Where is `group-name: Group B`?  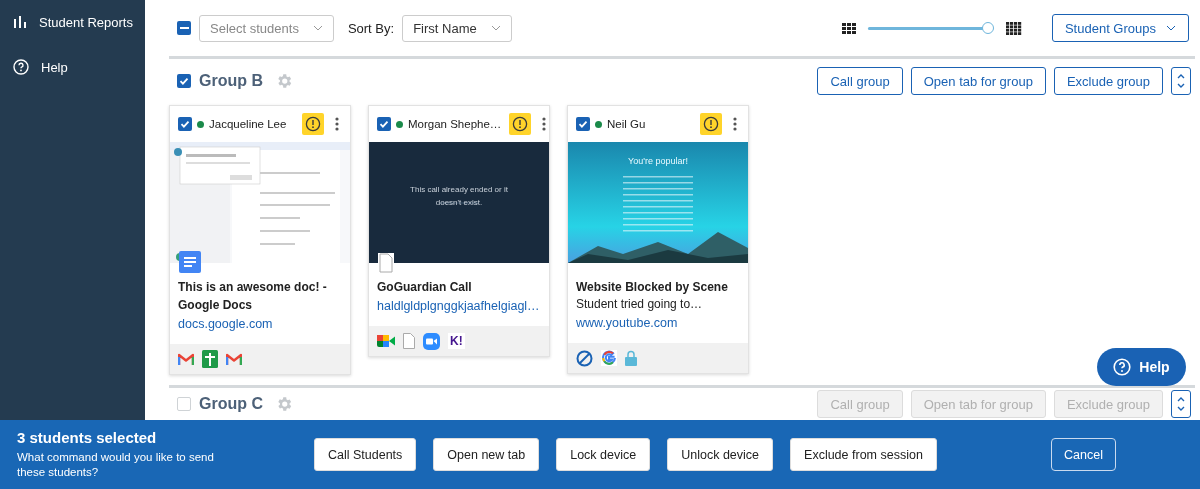
group-name: Group B is located at coordinates (231, 81).